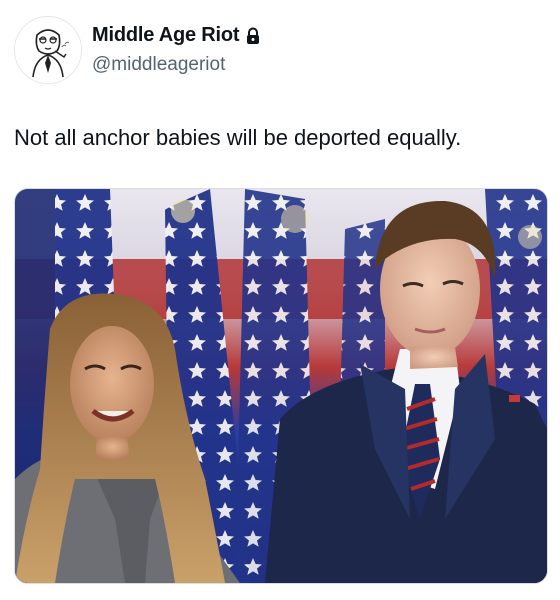 The image size is (560, 600). What do you see at coordinates (253, 36) in the screenshot?
I see `lock-icon` at bounding box center [253, 36].